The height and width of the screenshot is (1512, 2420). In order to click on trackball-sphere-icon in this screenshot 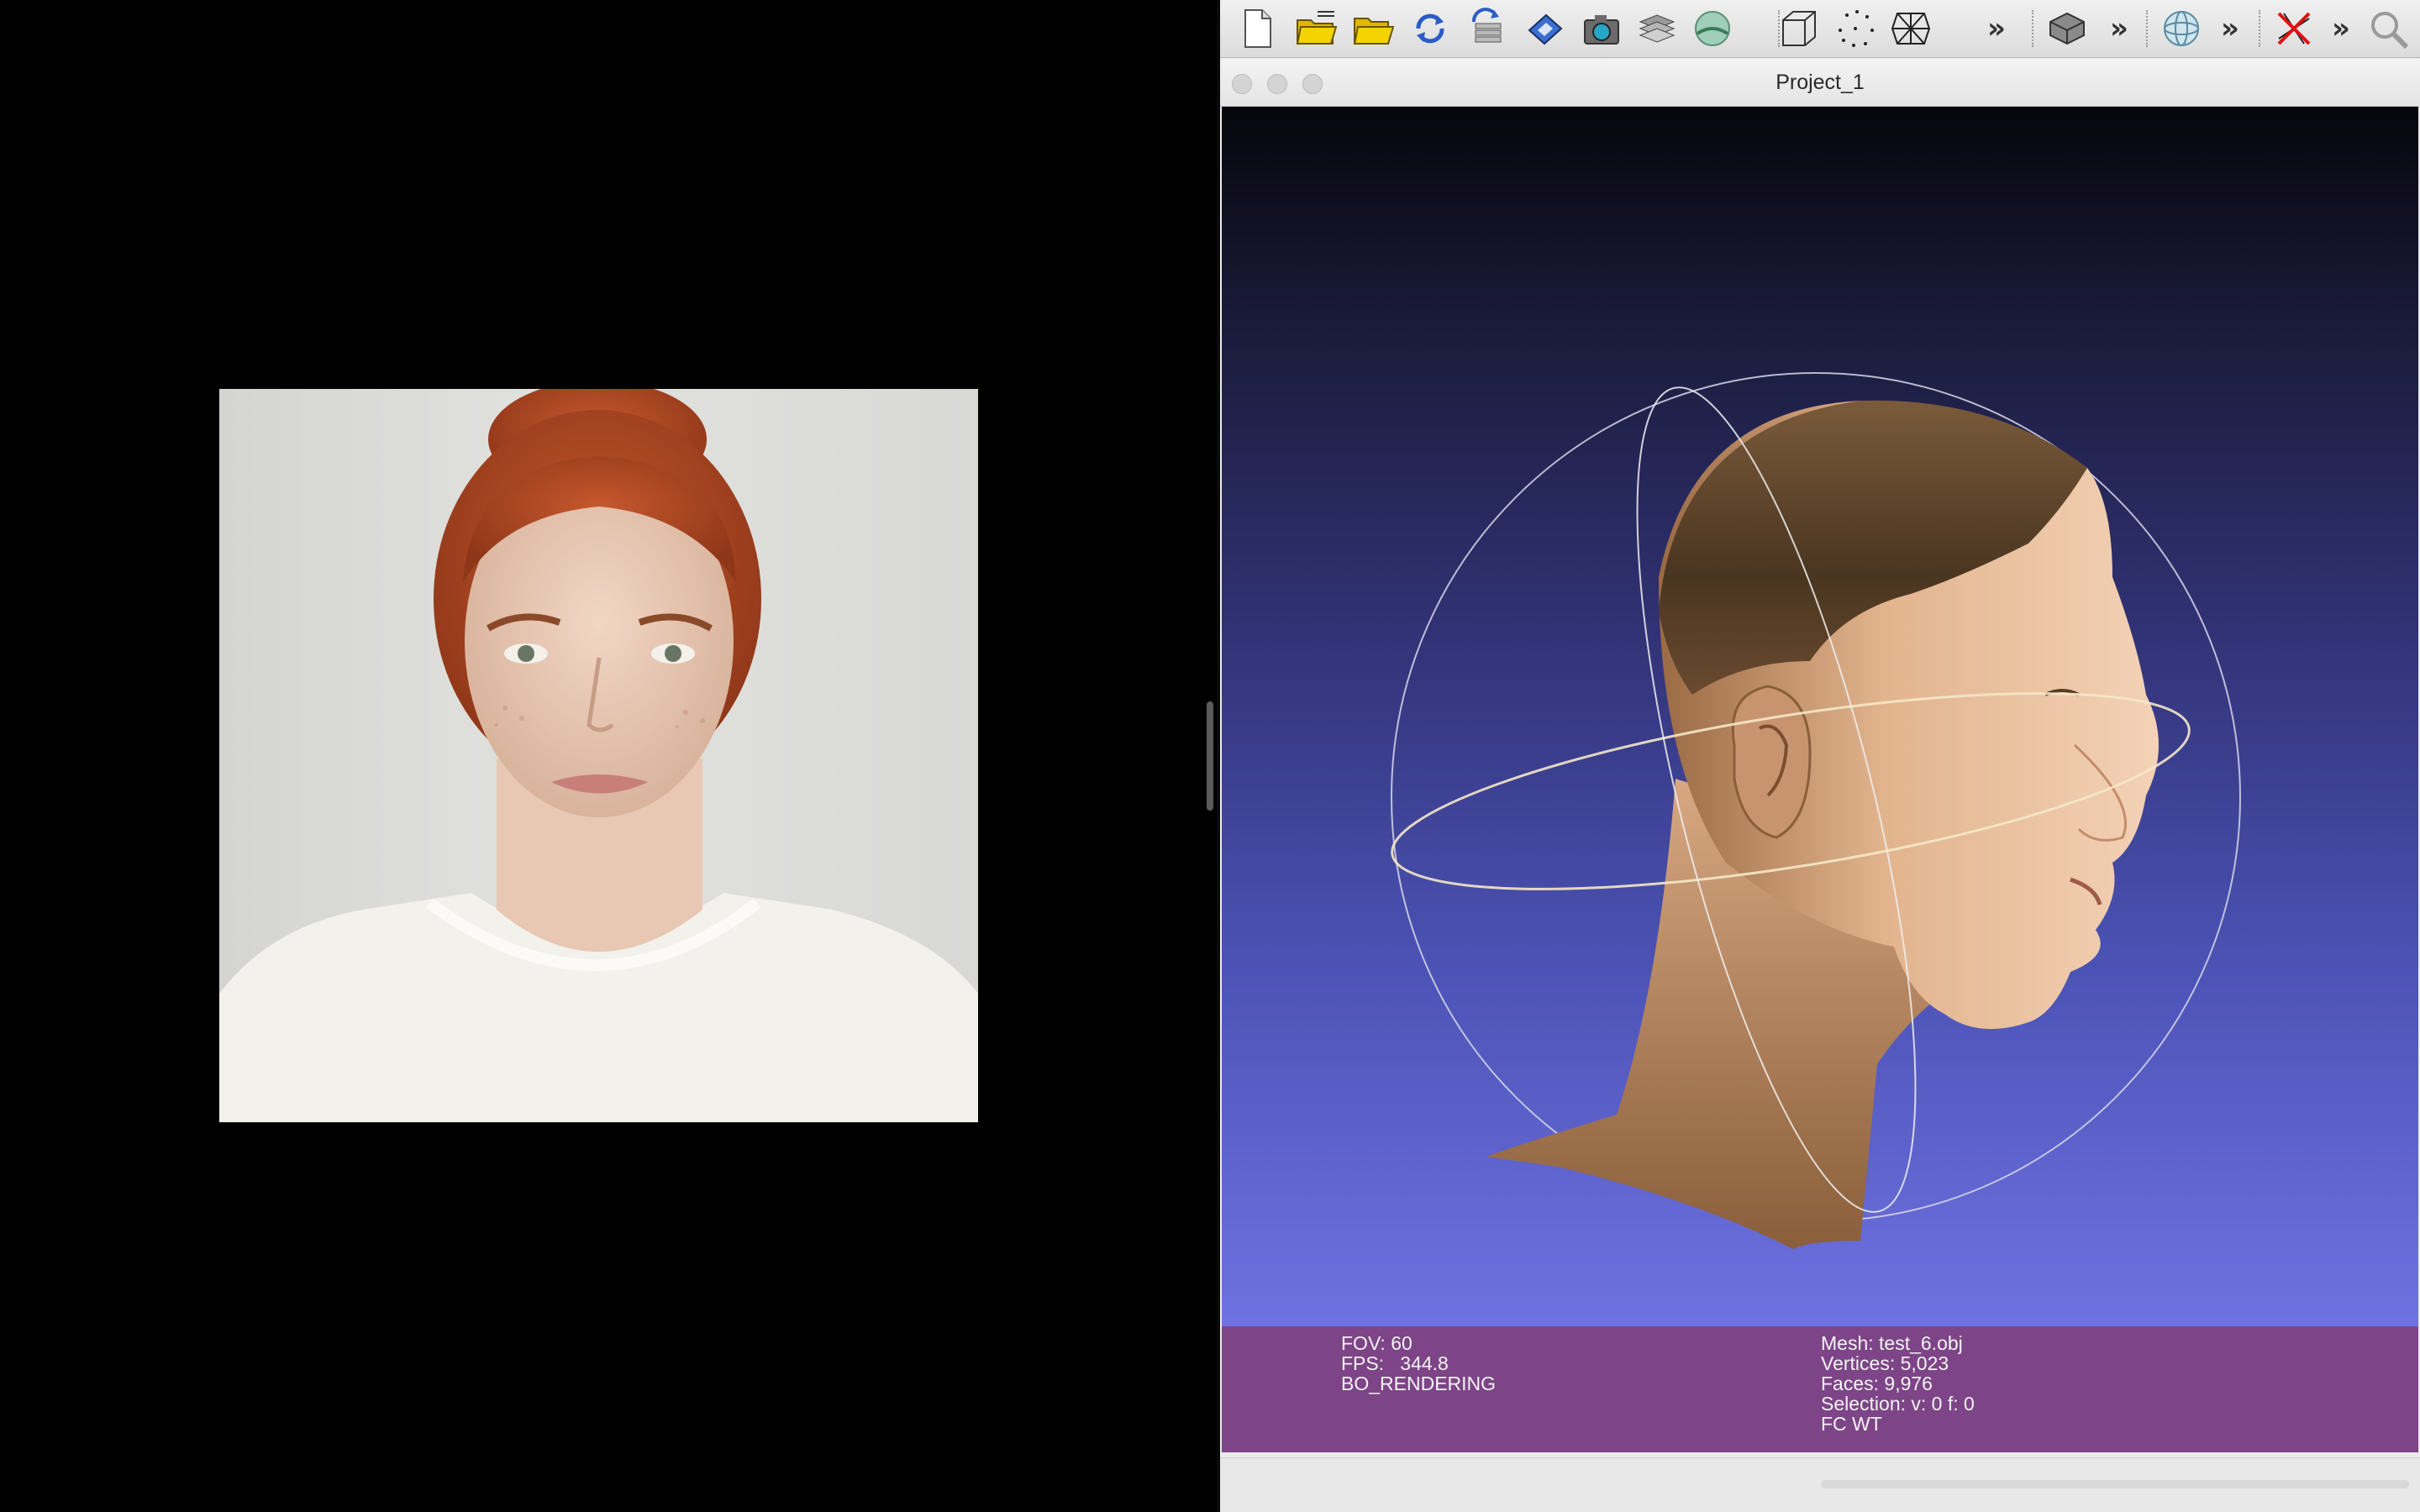, I will do `click(2181, 28)`.